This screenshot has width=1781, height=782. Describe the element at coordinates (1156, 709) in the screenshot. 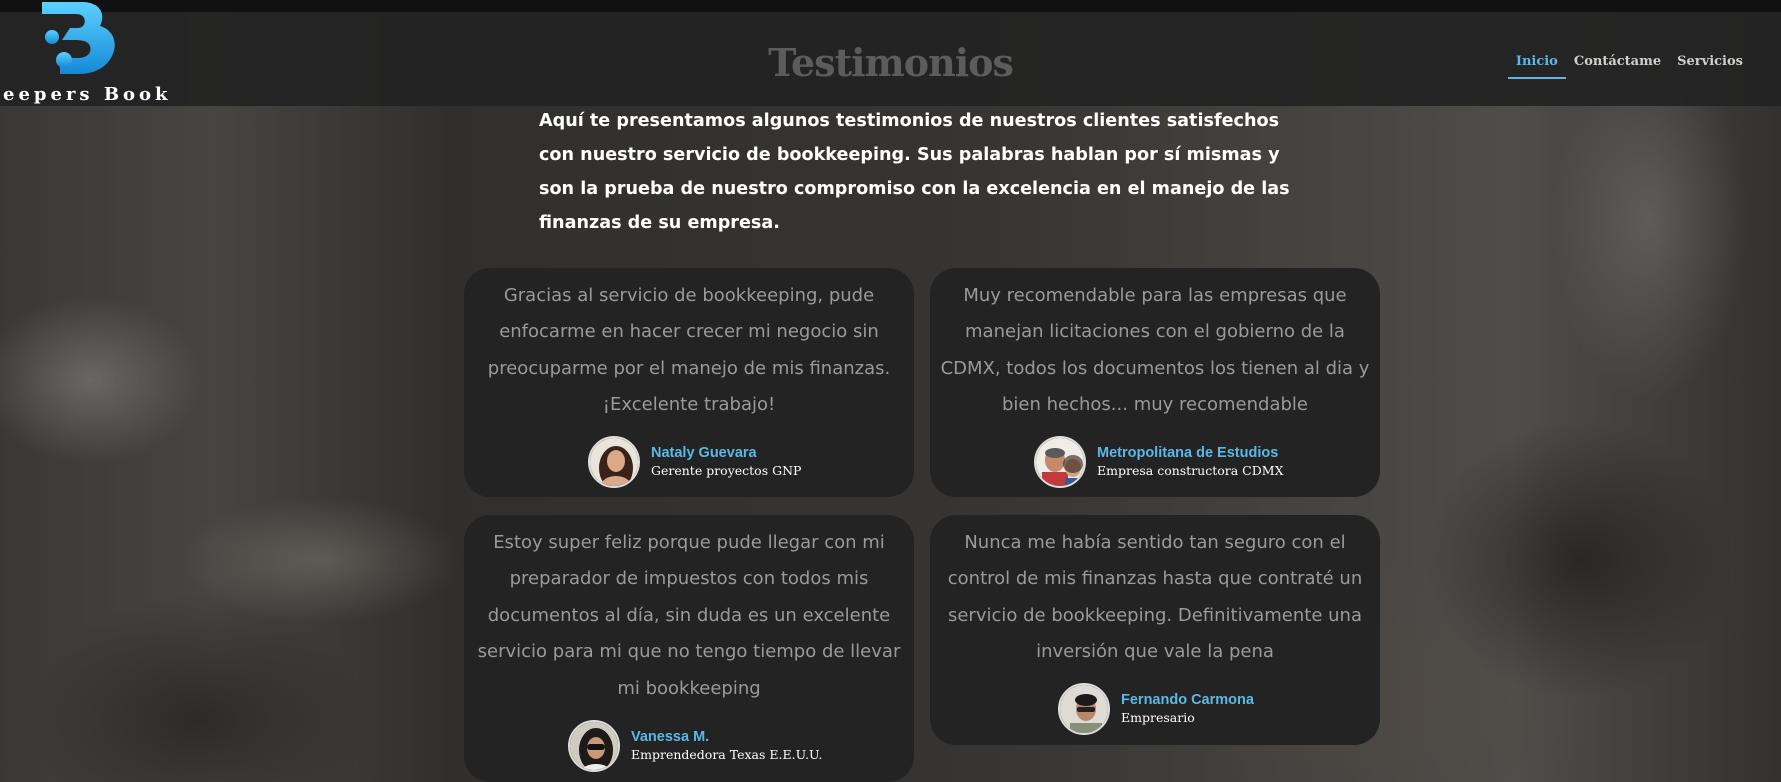

I see `testimonial-author: Fernando Carmona Empresario` at that location.